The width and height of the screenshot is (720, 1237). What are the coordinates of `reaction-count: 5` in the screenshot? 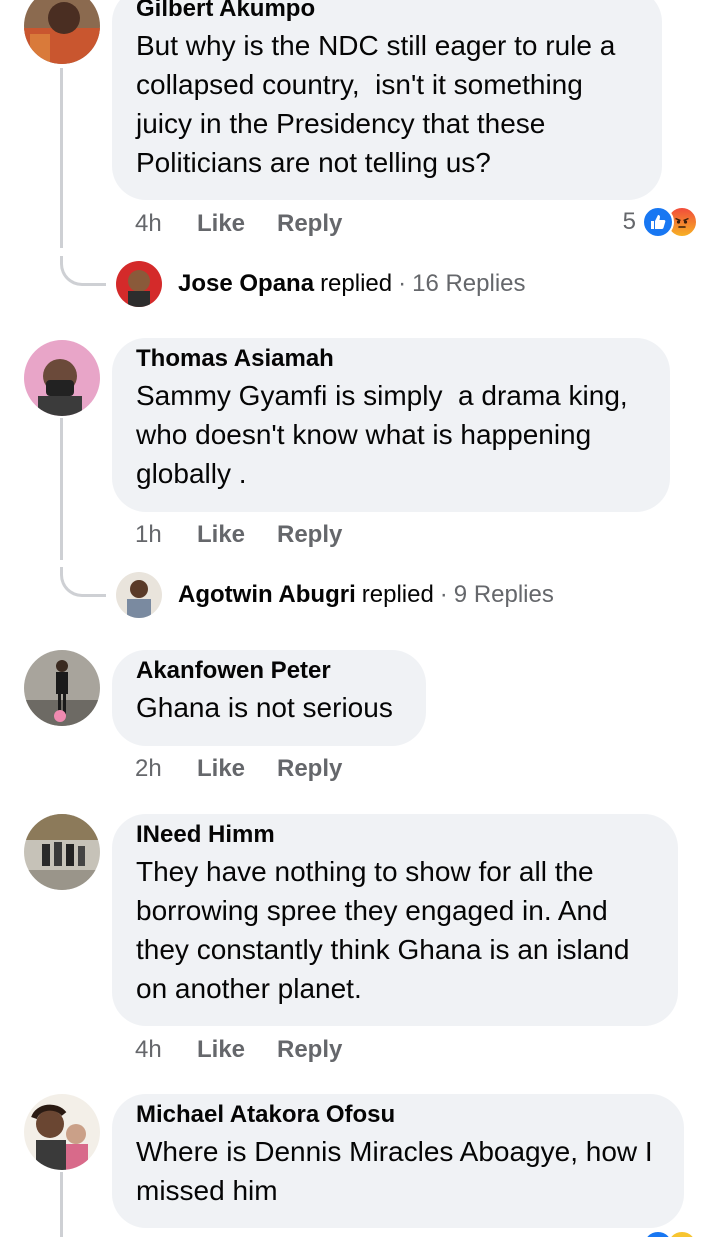 It's located at (629, 221).